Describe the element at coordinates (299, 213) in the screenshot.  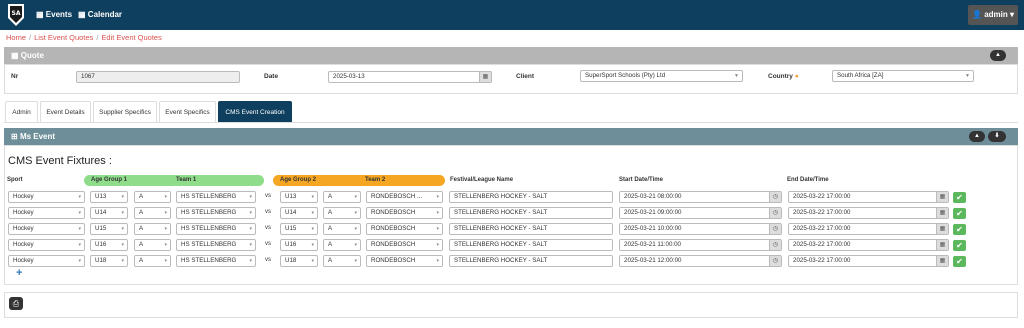
I see `age-group-2-select: U14 ▾` at that location.